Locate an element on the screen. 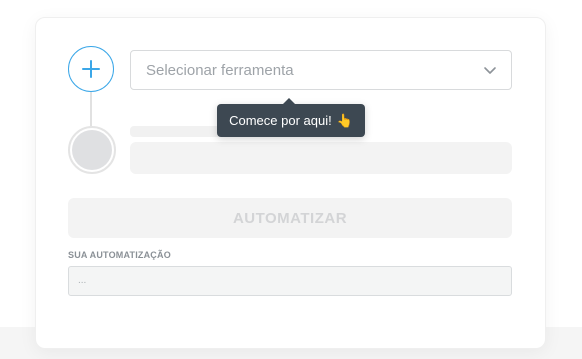  chevron-down-icon is located at coordinates (490, 70).